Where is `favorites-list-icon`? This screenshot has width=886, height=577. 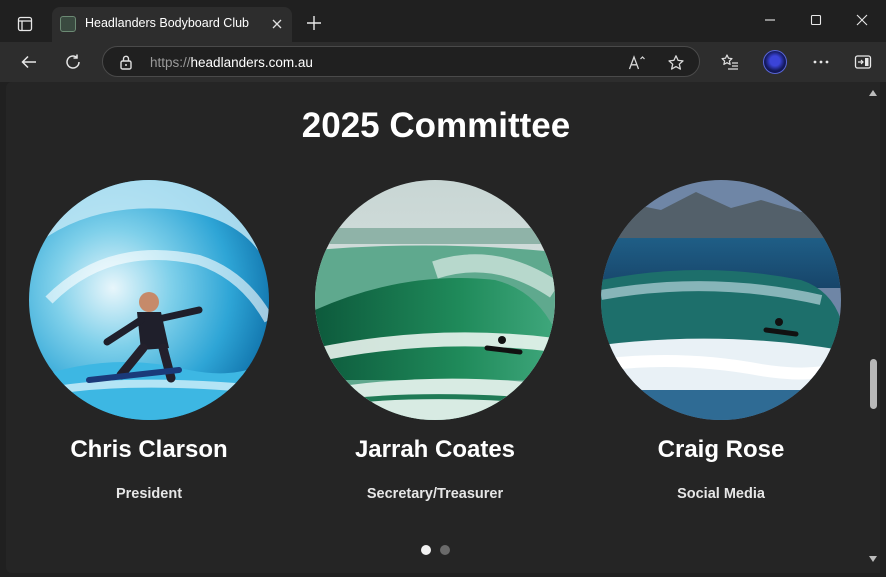
favorites-list-icon is located at coordinates (729, 62).